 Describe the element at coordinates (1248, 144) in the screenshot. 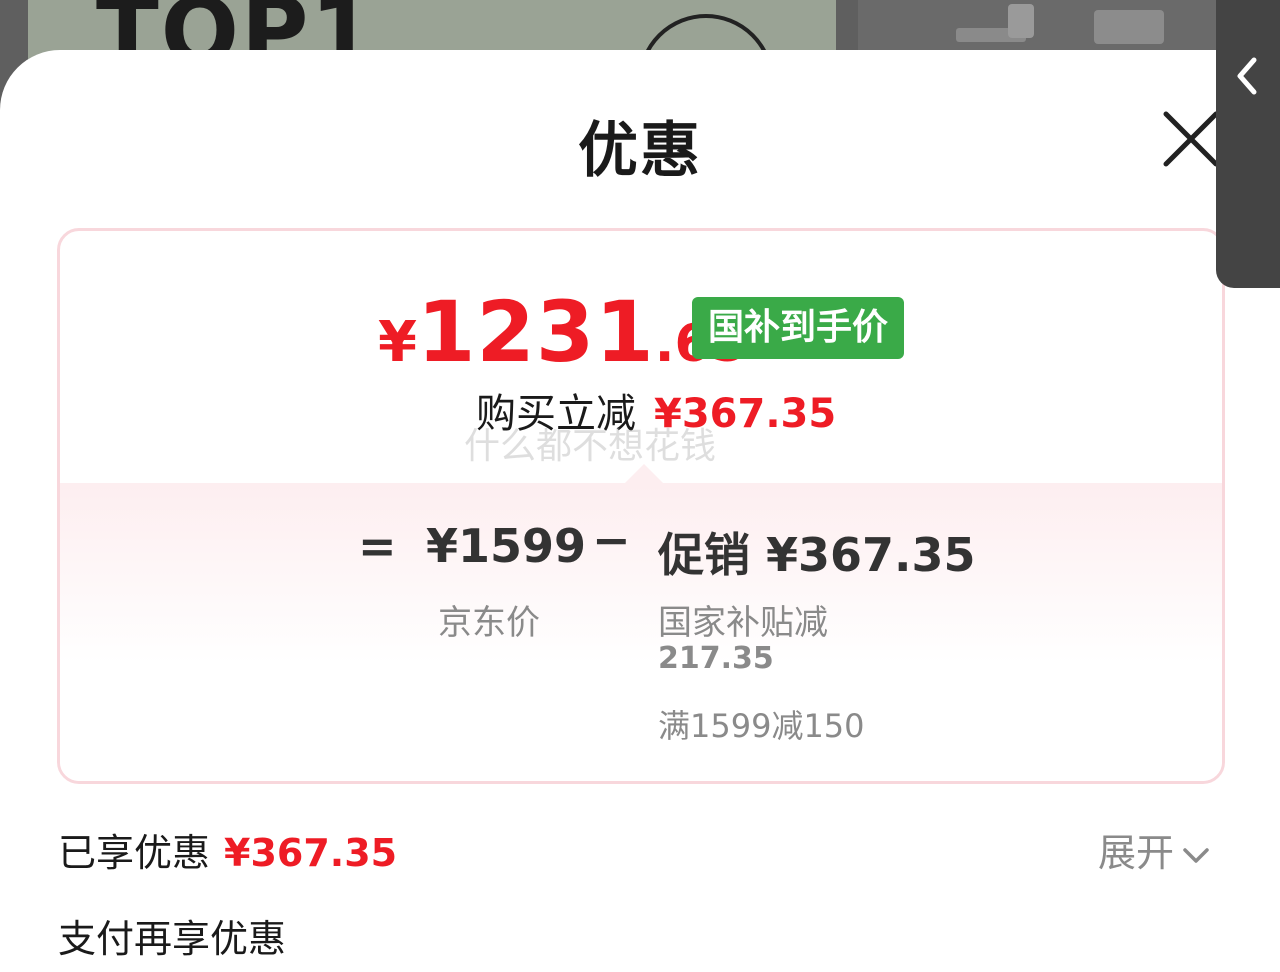

I see `side-collapse-handle` at that location.